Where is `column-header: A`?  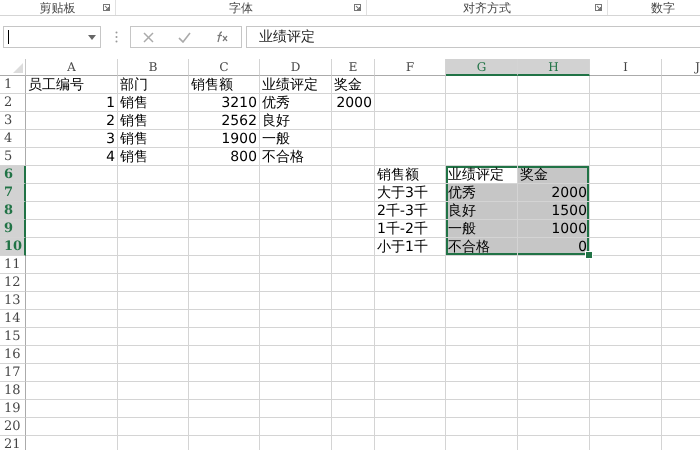
column-header: A is located at coordinates (72, 67).